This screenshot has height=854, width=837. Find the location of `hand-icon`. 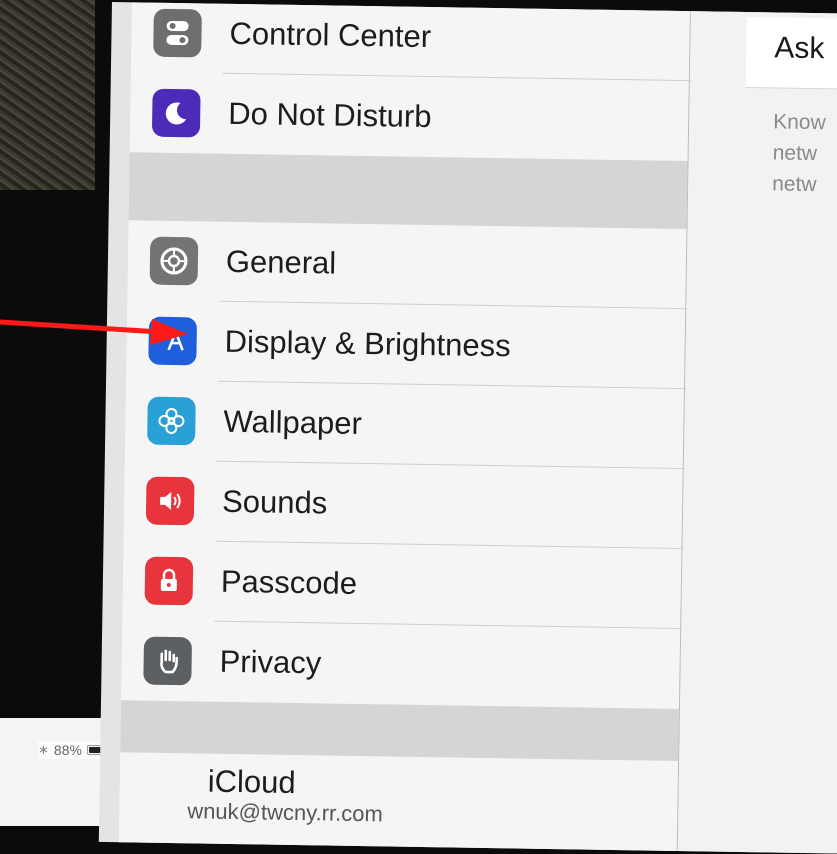

hand-icon is located at coordinates (167, 661).